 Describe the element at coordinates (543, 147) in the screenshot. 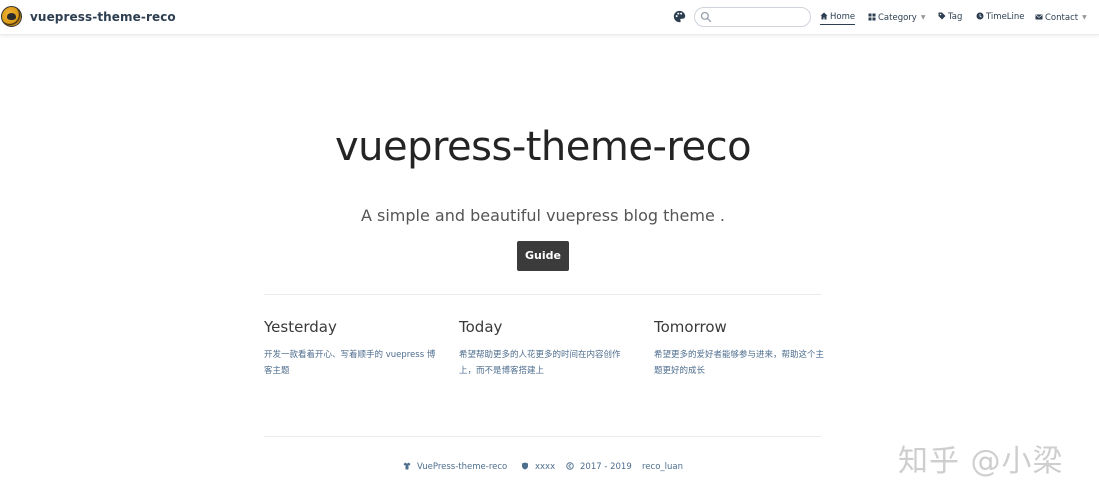

I see `hero-title: vuepress-theme-reco` at that location.